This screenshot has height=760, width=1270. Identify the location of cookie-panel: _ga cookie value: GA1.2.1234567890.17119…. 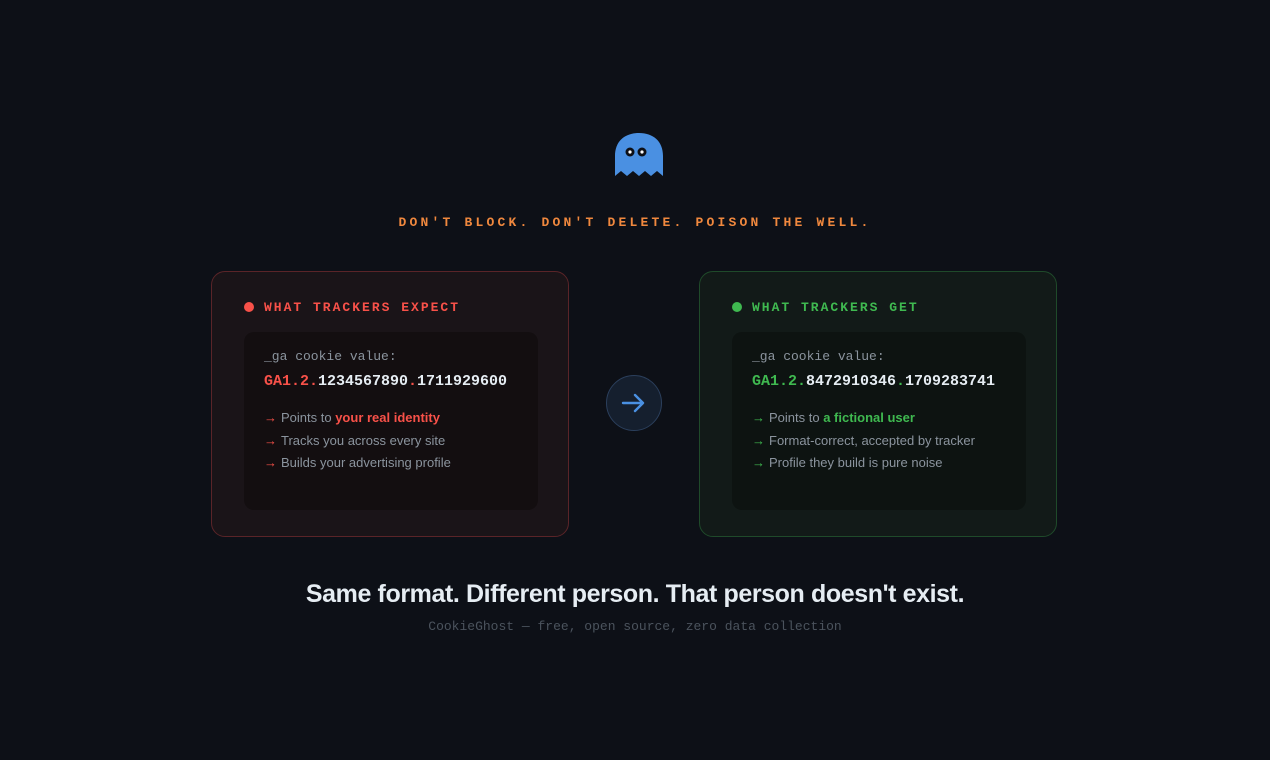
(391, 421).